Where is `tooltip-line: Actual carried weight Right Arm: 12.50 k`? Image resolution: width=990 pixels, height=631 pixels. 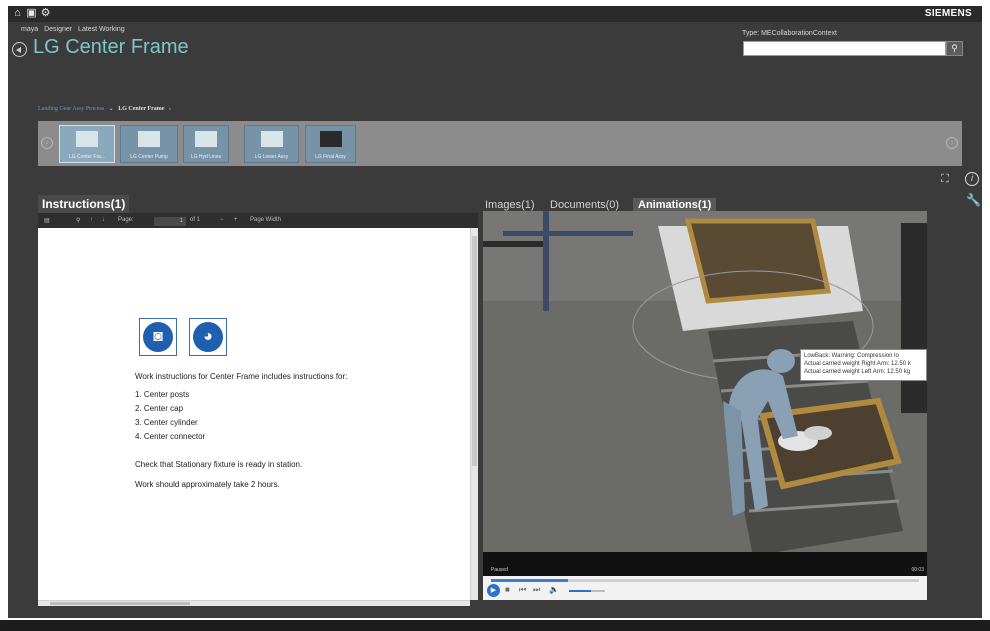
tooltip-line: Actual carried weight Right Arm: 12.50 k is located at coordinates (857, 364).